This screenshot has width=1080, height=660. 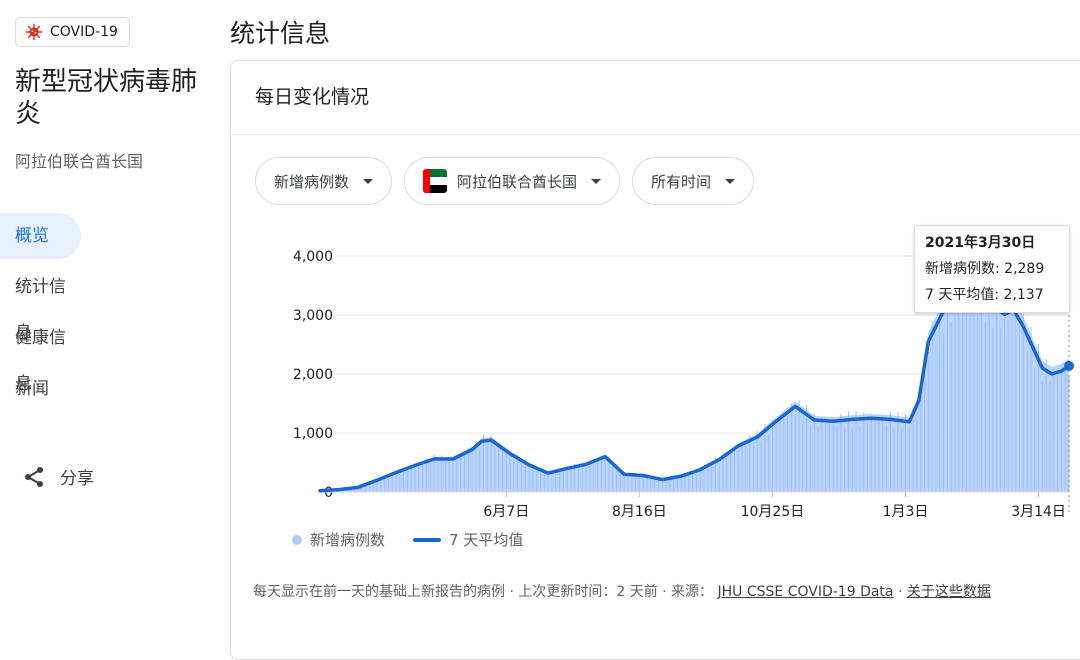 I want to click on y-tick-label: 0, so click(x=328, y=493).